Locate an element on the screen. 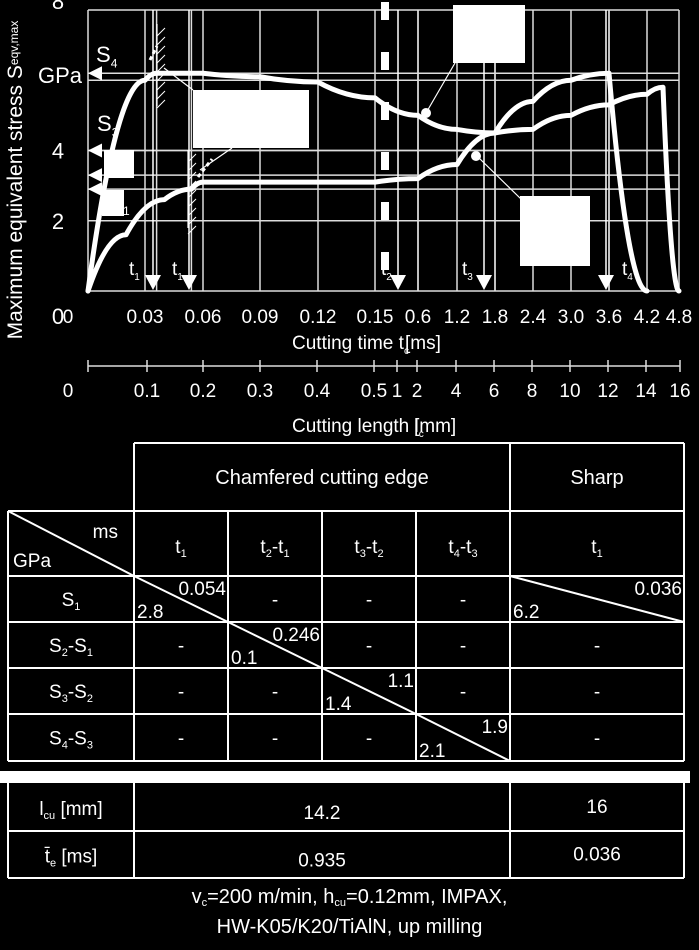 The image size is (699, 950). cell-value-time: 0.036 is located at coordinates (658, 589).